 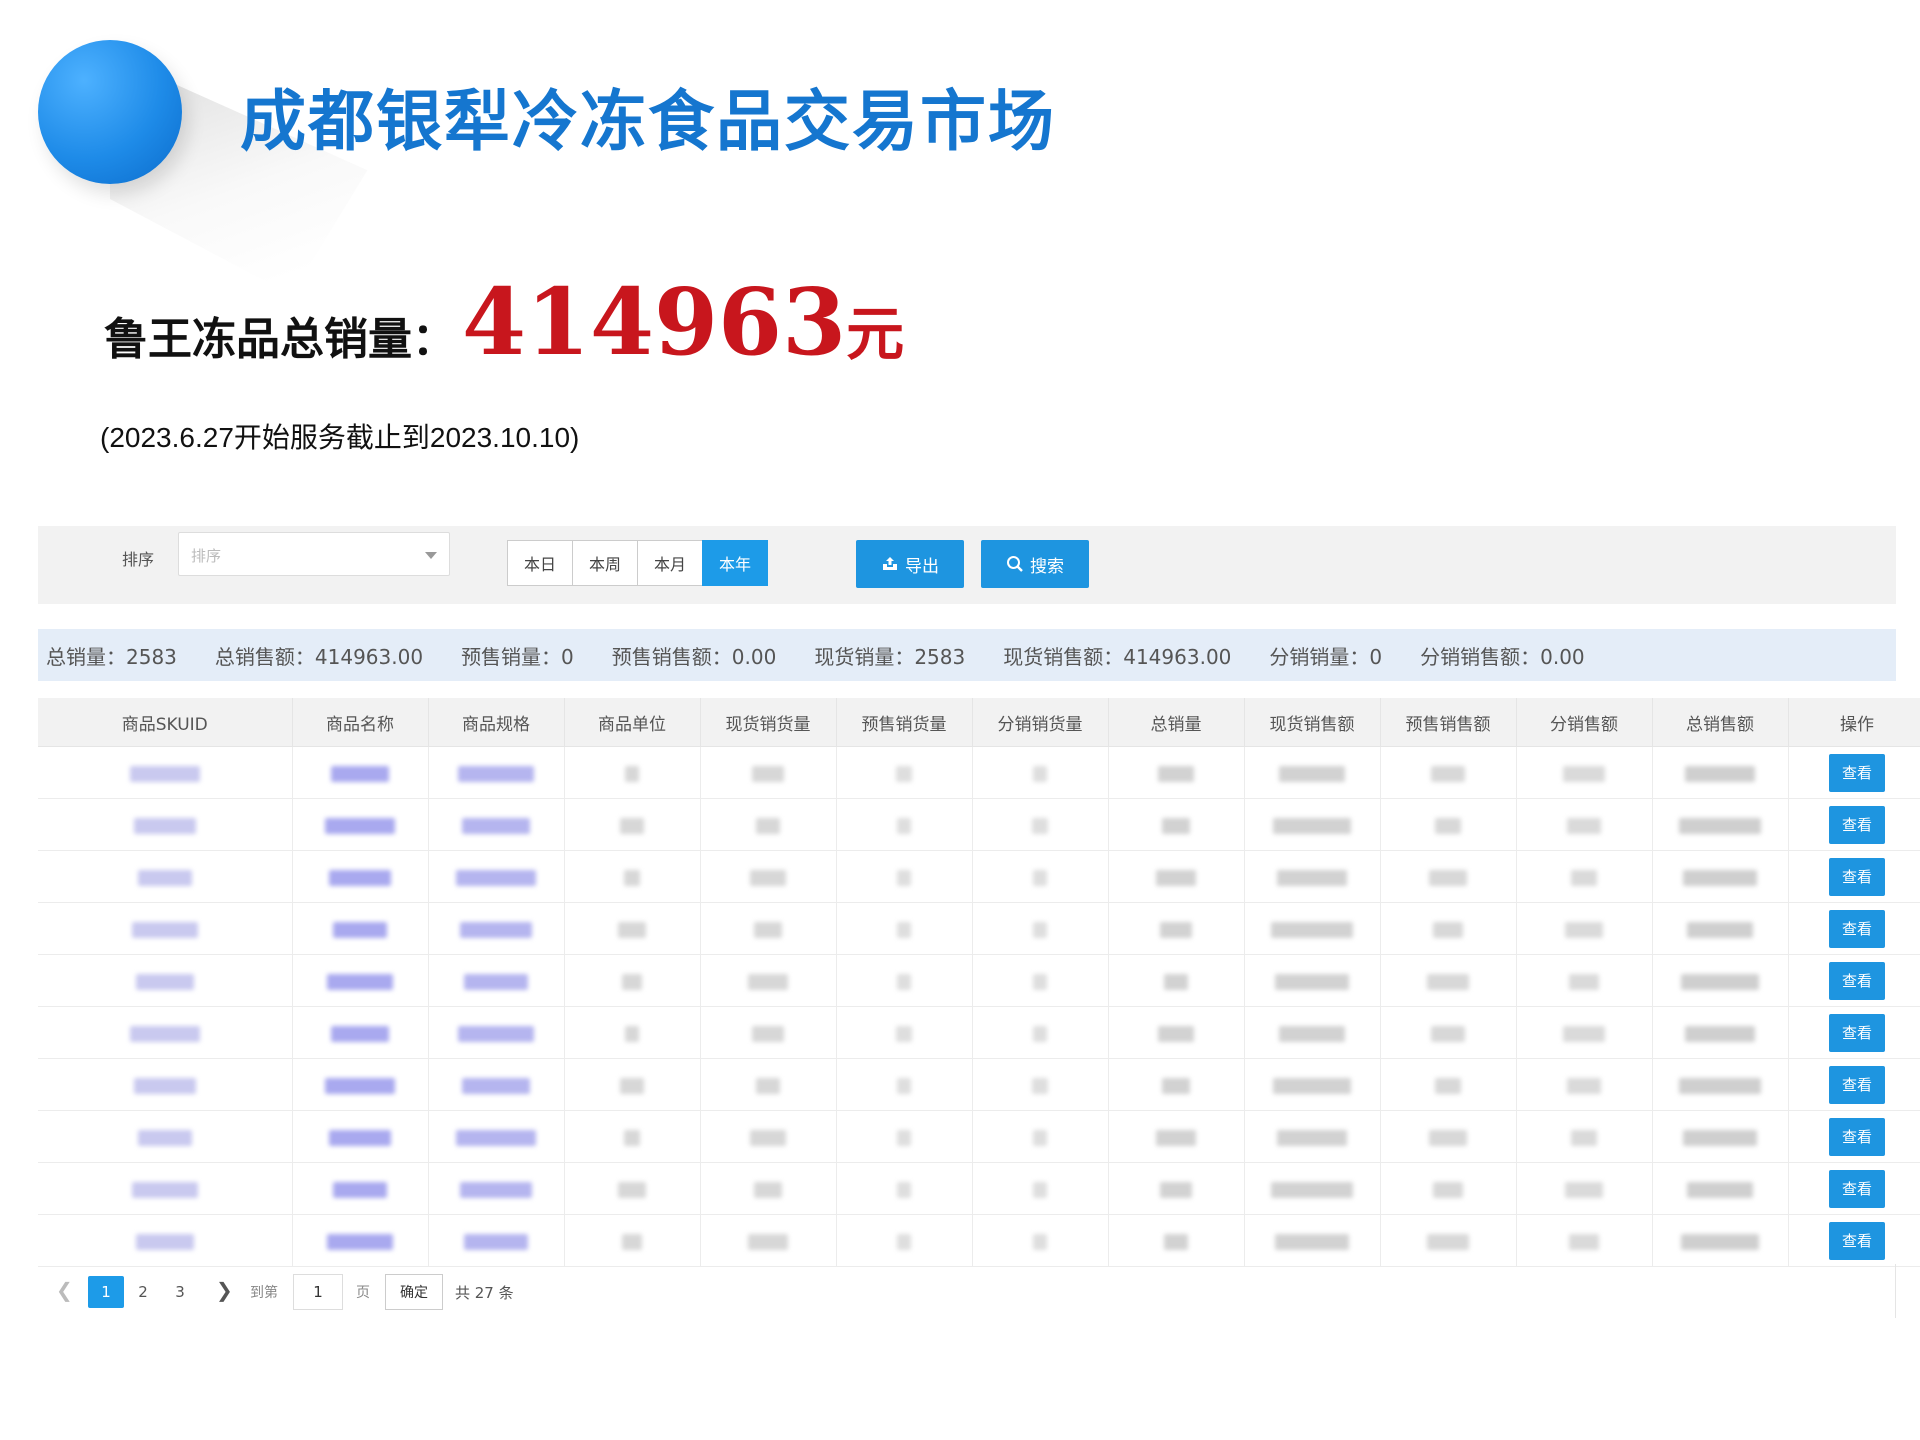 What do you see at coordinates (206, 556) in the screenshot?
I see `sort-select-placeholder: 排序` at bounding box center [206, 556].